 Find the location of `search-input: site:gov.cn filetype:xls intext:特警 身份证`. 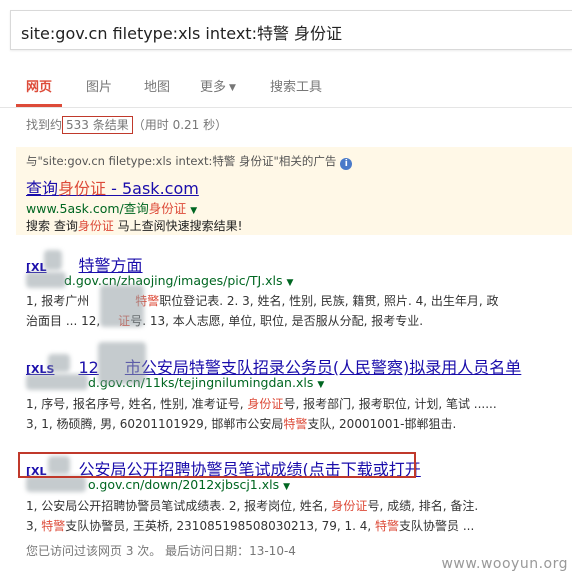

search-input: site:gov.cn filetype:xls intext:特警 身份证 is located at coordinates (291, 30).